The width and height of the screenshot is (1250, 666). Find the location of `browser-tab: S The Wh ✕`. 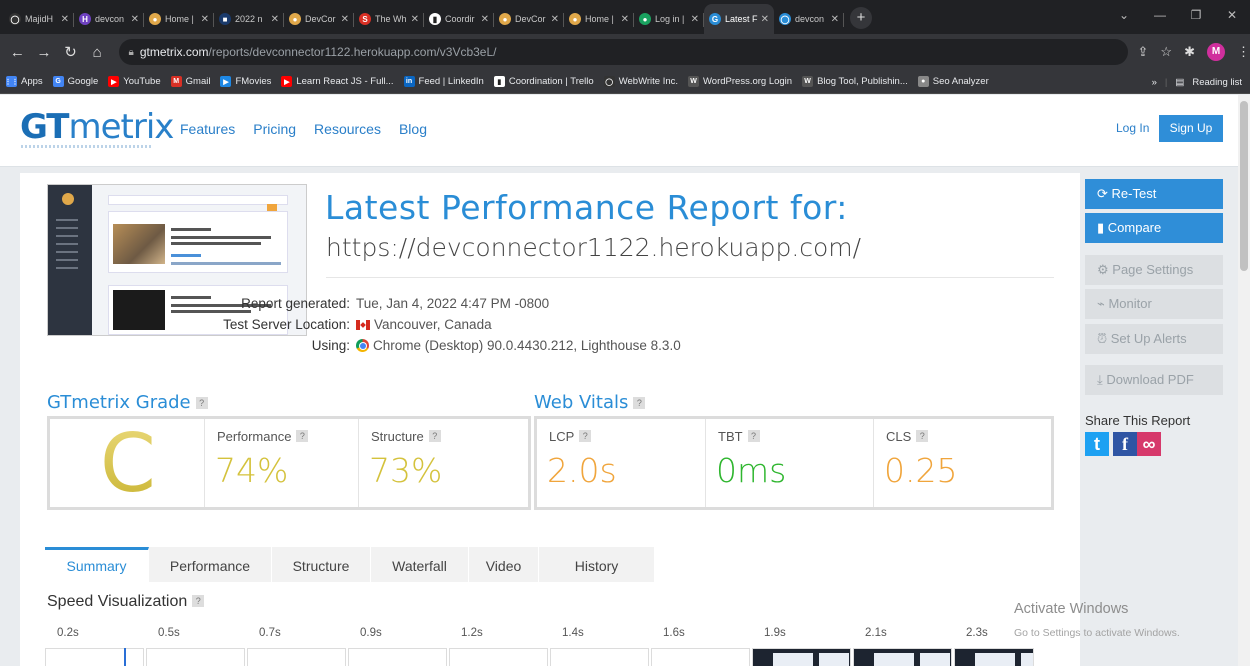

browser-tab: S The Wh ✕ is located at coordinates (389, 19).